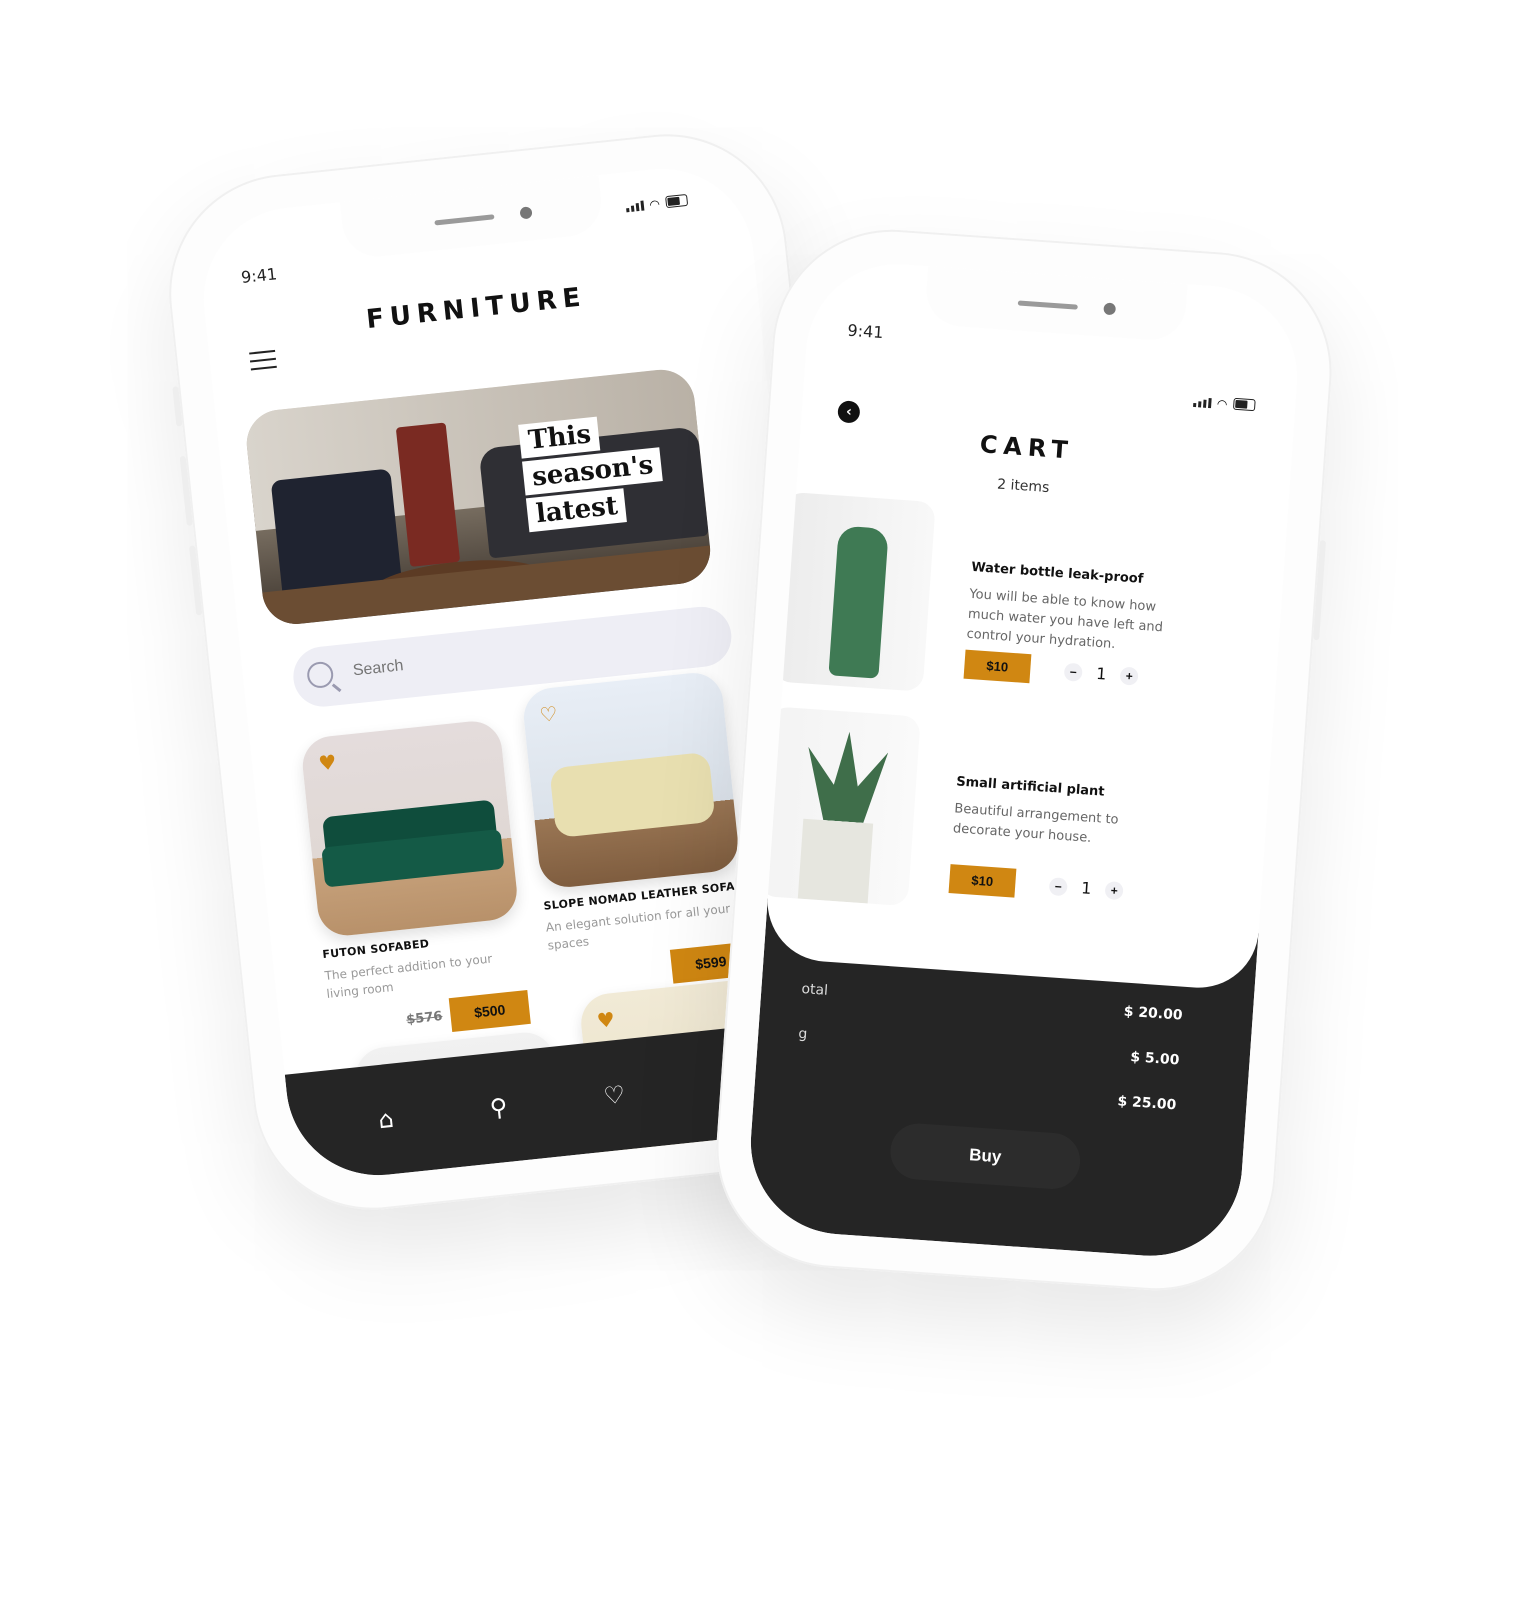 This screenshot has width=1521, height=1622. Describe the element at coordinates (989, 1047) in the screenshot. I see `summary-row: g $ 5.00` at that location.